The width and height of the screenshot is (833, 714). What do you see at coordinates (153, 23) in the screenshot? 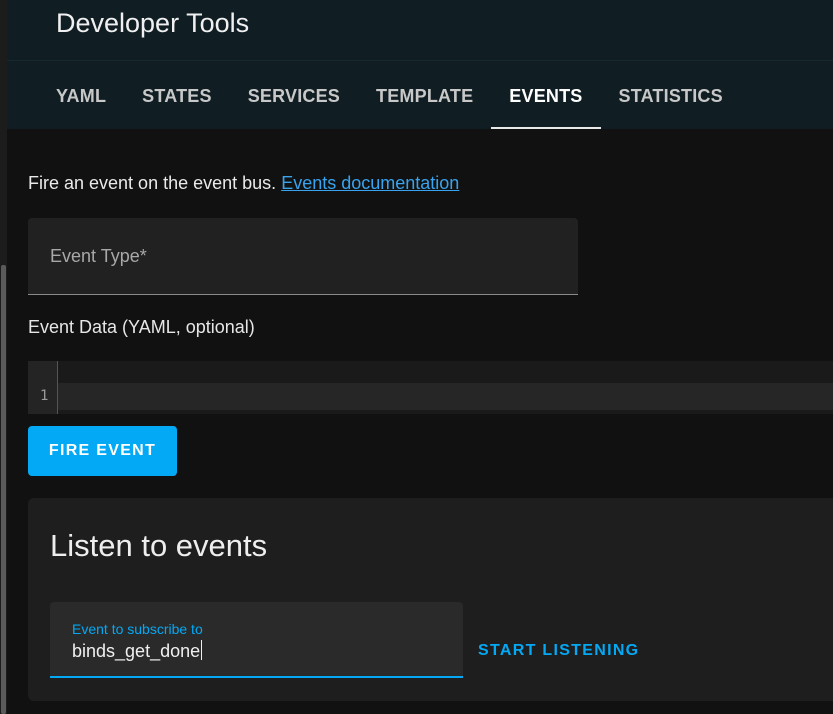
I see `page-title: Developer Tools` at bounding box center [153, 23].